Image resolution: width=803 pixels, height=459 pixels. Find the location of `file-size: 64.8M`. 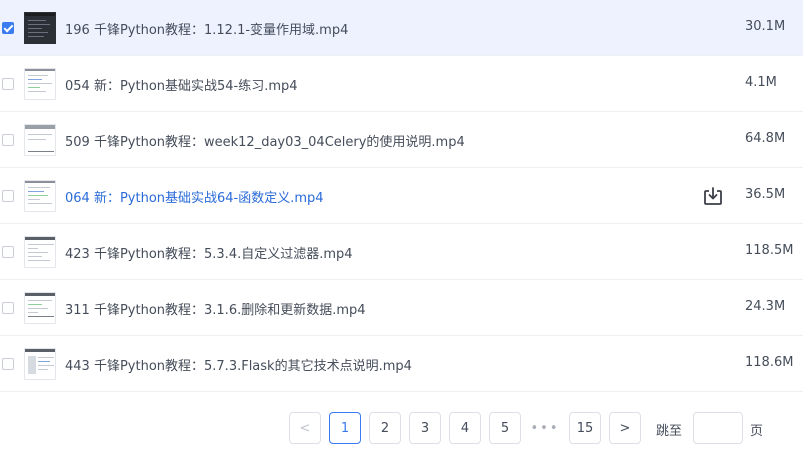

file-size: 64.8M is located at coordinates (765, 138).